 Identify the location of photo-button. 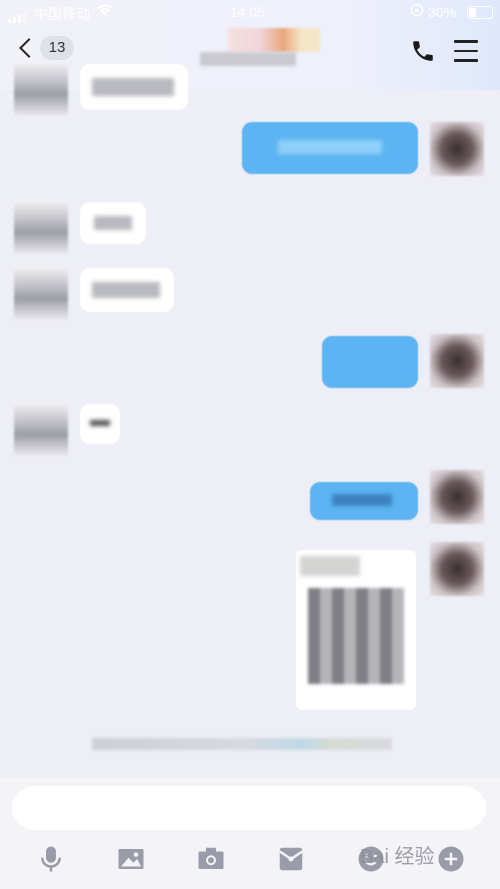
(132, 859).